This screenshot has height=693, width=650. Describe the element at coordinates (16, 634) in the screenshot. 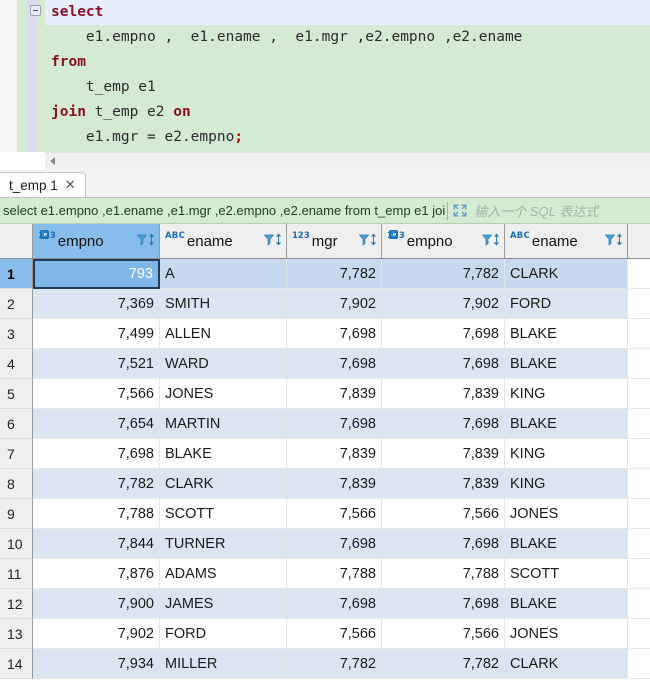

I see `row-number-header: 13` at that location.